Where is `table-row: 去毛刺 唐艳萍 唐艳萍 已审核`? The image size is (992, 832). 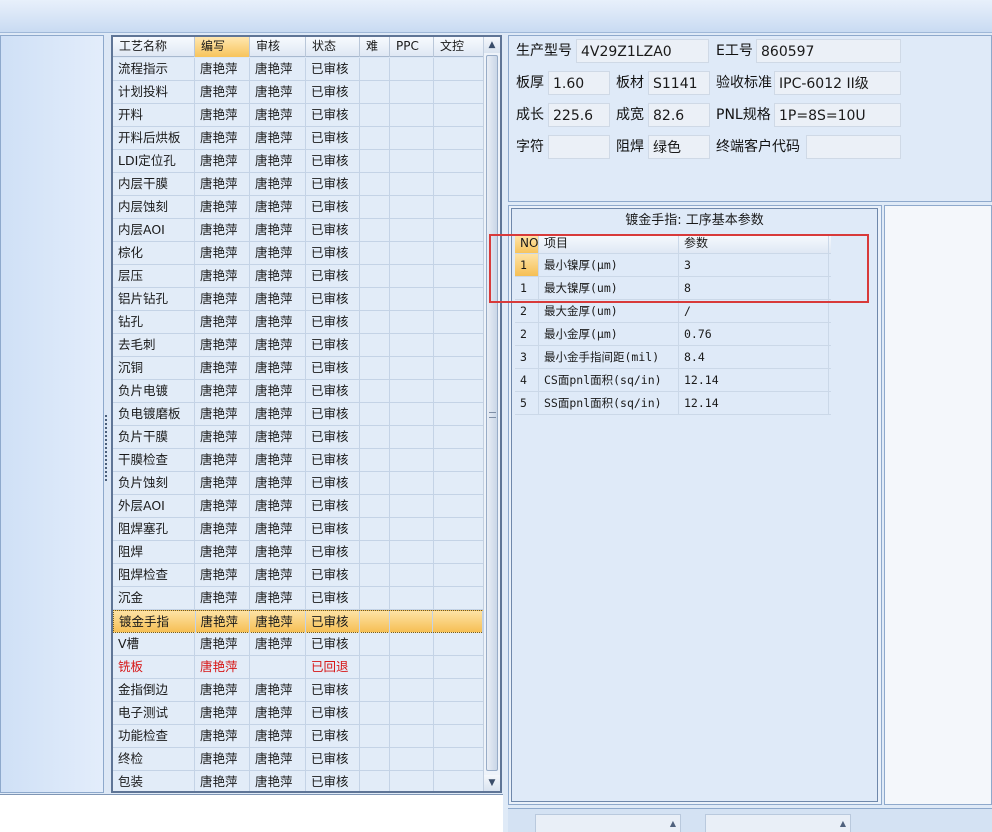
table-row: 去毛刺 唐艳萍 唐艳萍 已审核 is located at coordinates (298, 345).